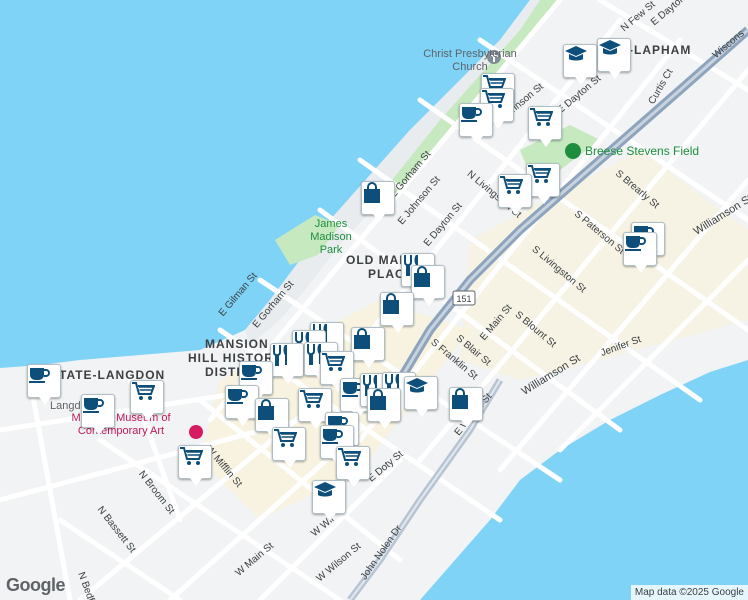 Image resolution: width=748 pixels, height=600 pixels. Describe the element at coordinates (470, 61) in the screenshot. I see `poi-christ-presbyterian: Christ Presbyterian Church` at that location.